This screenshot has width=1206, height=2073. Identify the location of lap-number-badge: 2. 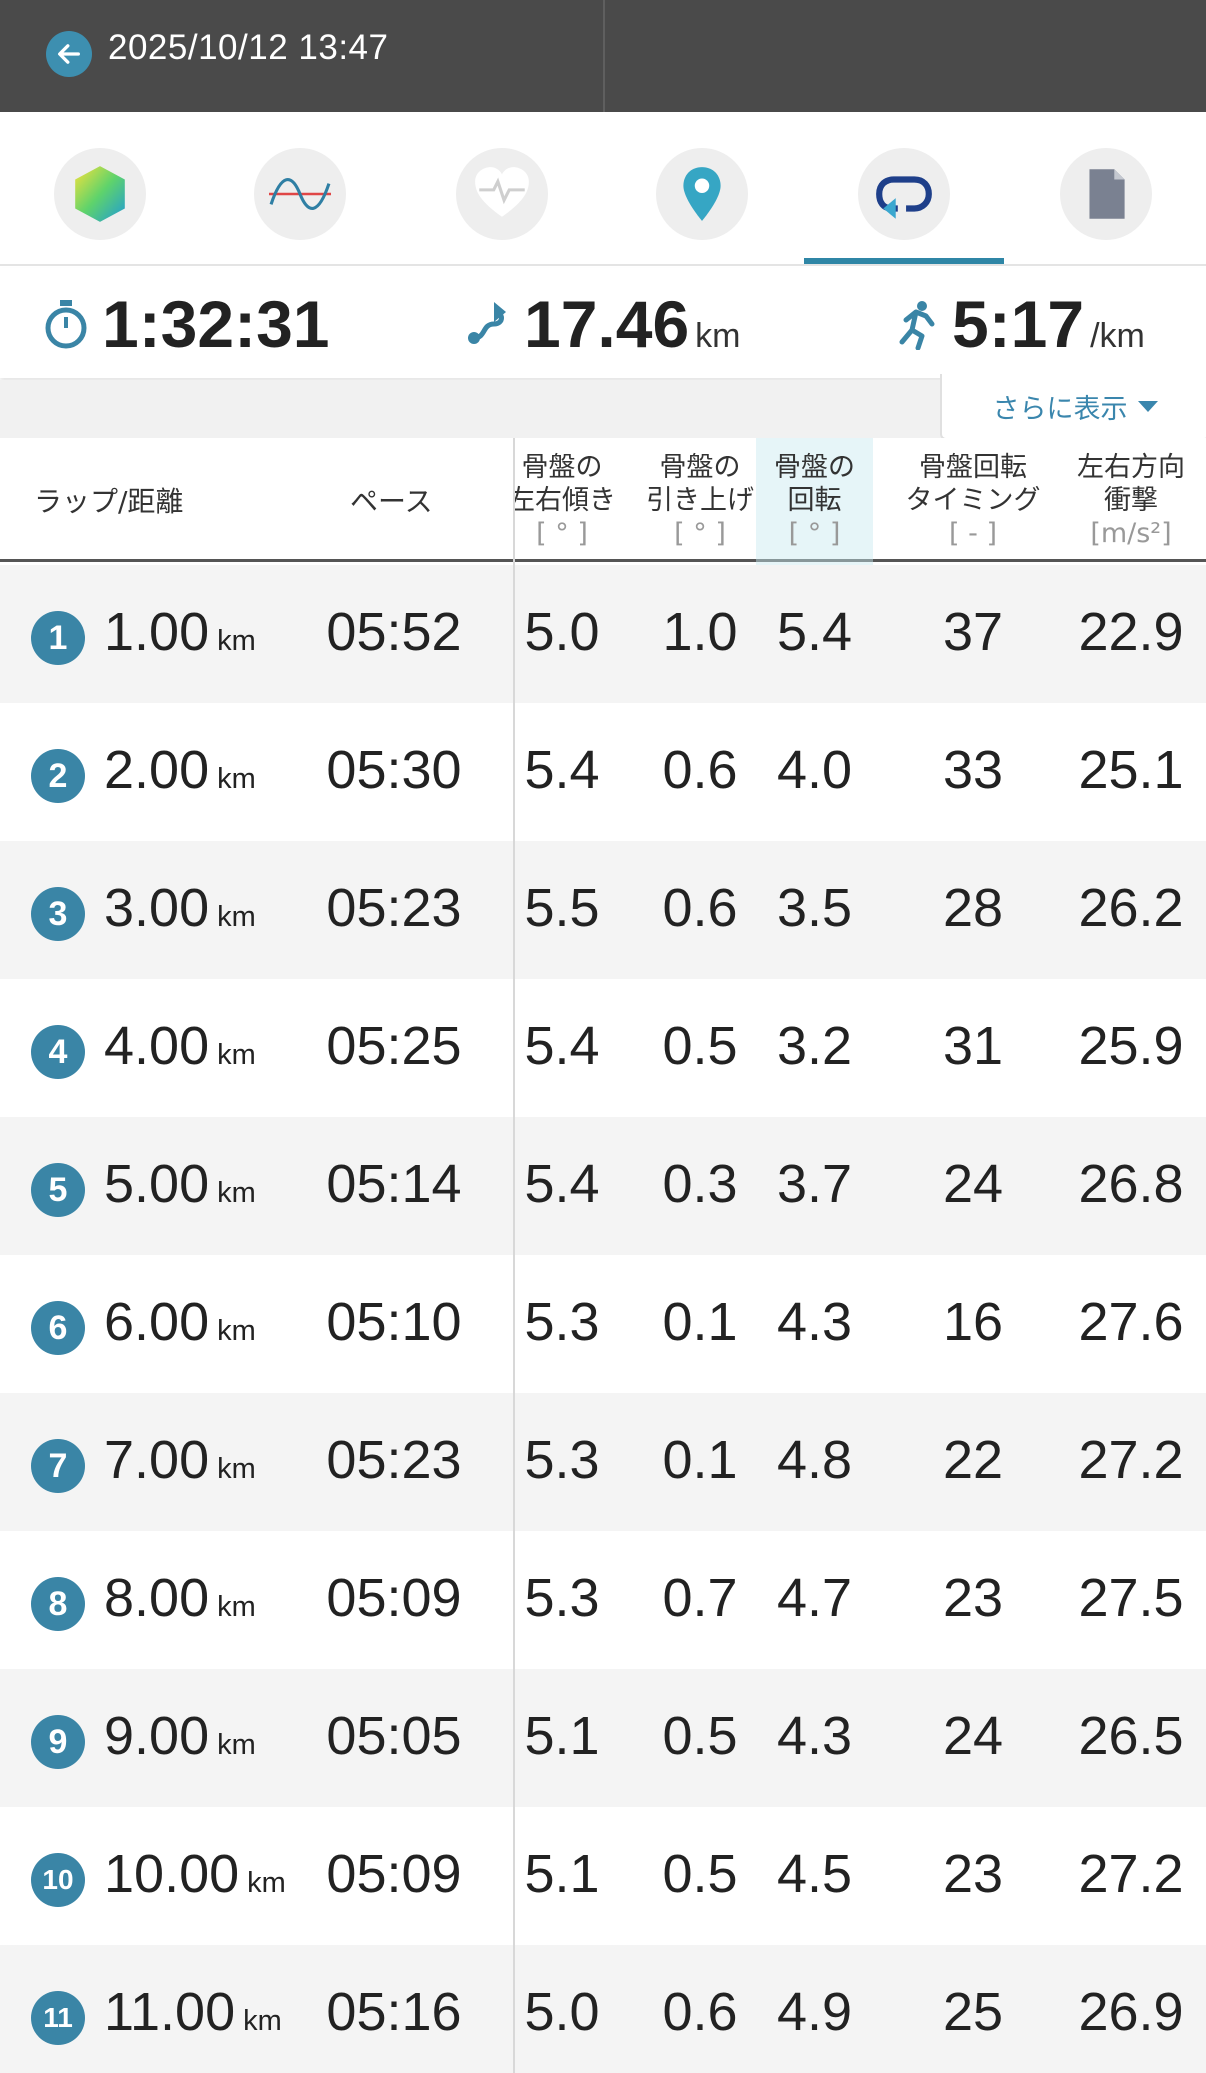
(58, 776).